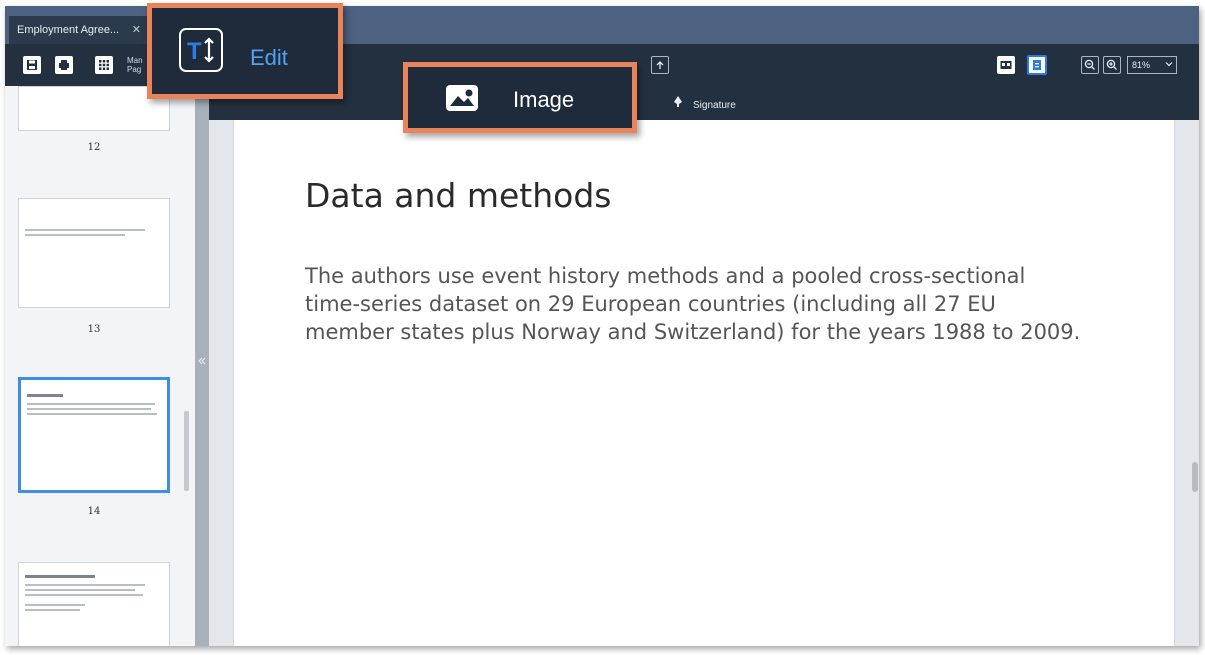 This screenshot has width=1205, height=655. What do you see at coordinates (678, 103) in the screenshot?
I see `pen-icon` at bounding box center [678, 103].